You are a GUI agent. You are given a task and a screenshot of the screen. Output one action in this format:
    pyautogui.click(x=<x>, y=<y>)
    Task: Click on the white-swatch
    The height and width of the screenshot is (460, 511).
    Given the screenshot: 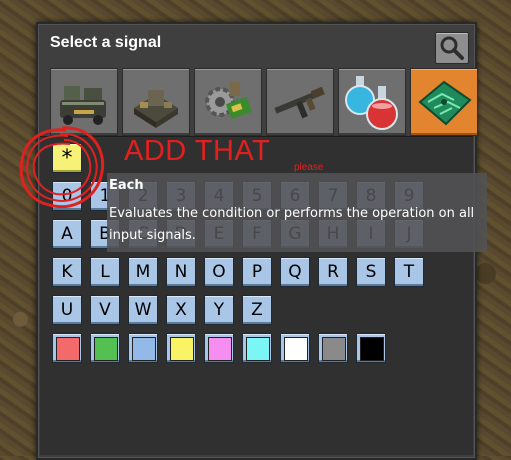 What is the action you would take?
    pyautogui.click(x=296, y=349)
    